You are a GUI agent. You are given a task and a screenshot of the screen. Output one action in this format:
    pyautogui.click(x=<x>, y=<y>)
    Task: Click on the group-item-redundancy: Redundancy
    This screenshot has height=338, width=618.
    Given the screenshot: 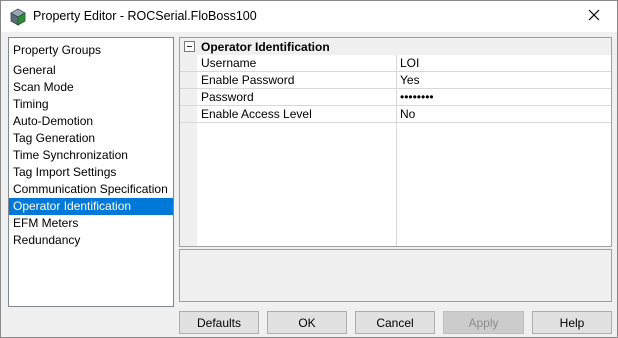 What is the action you would take?
    pyautogui.click(x=91, y=240)
    